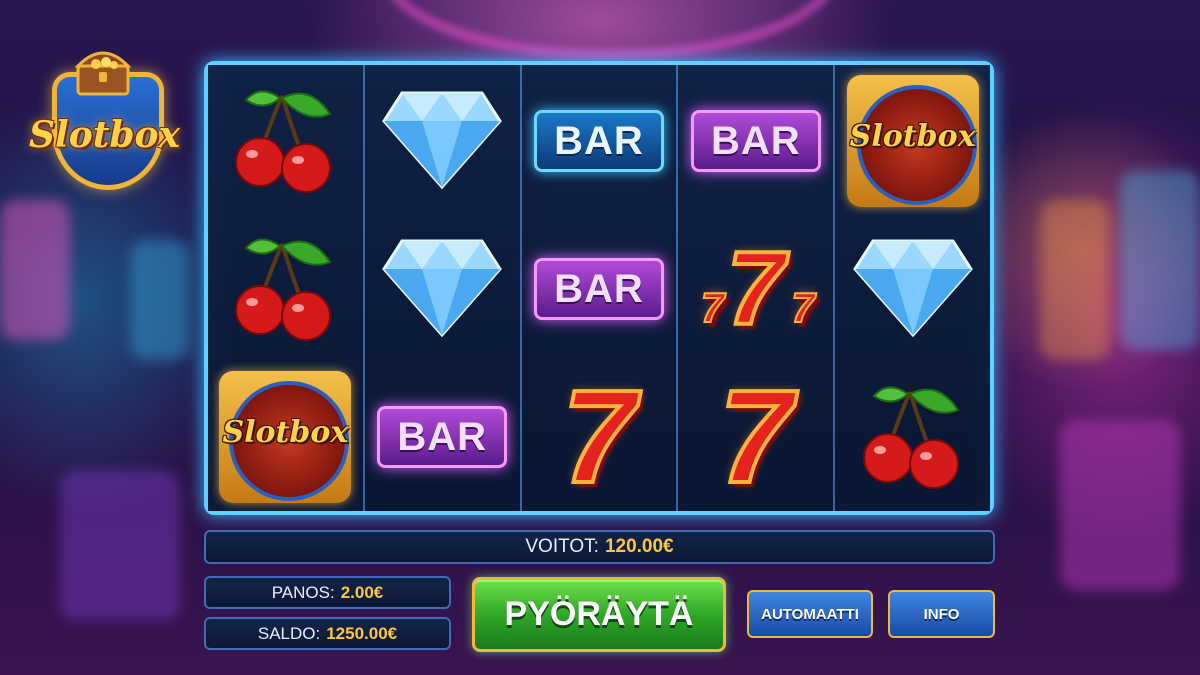 This screenshot has width=1200, height=675. What do you see at coordinates (289, 633) in the screenshot?
I see `balance-label: SALDO:` at bounding box center [289, 633].